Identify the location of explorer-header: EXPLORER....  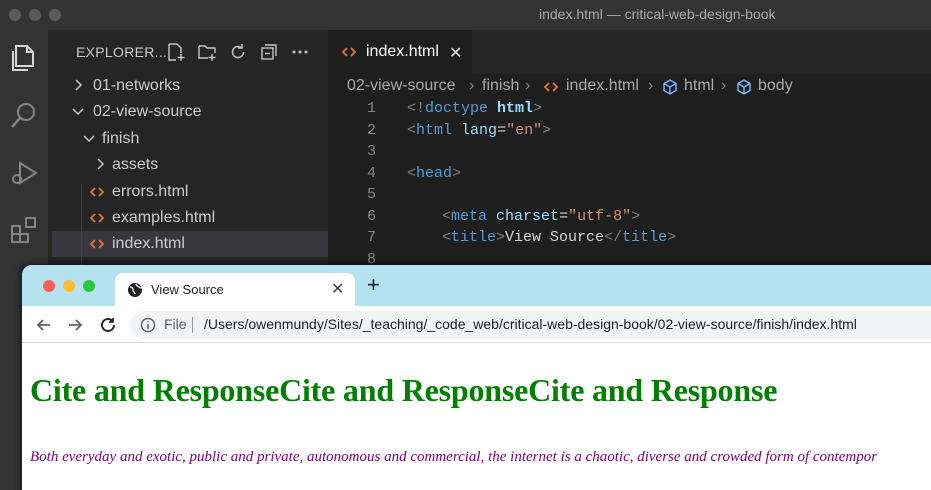
(188, 52).